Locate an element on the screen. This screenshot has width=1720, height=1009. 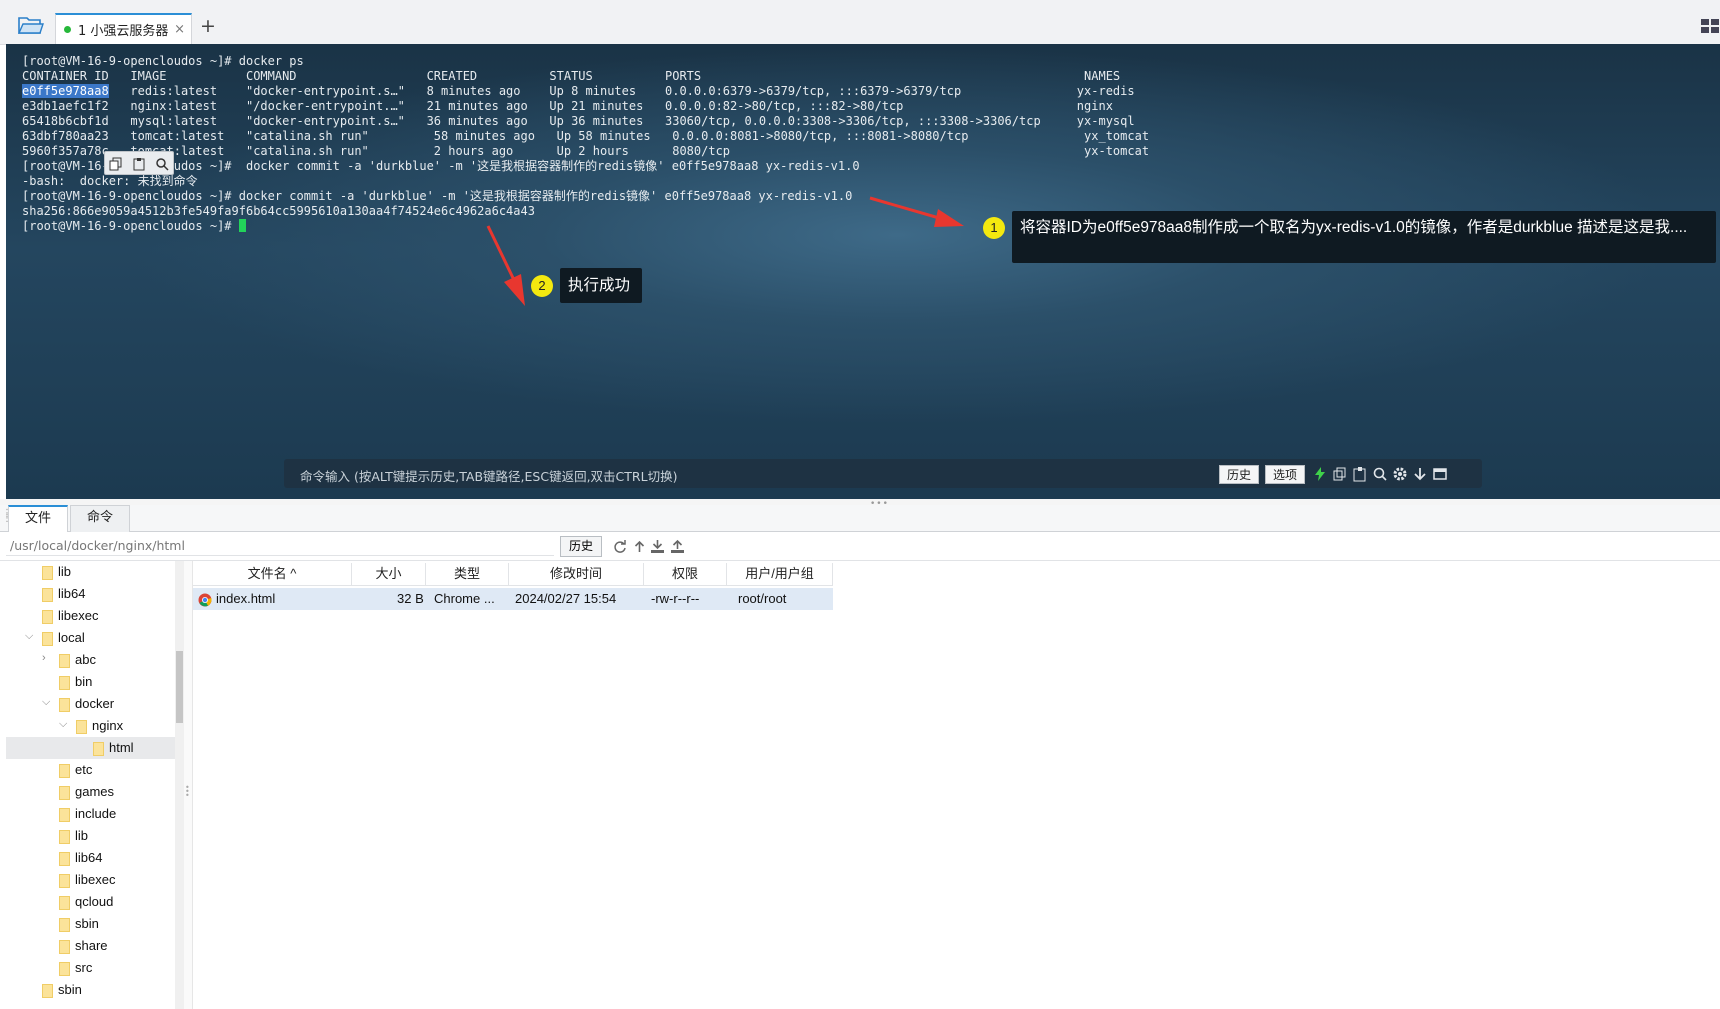
up-directory-icon is located at coordinates (639, 546).